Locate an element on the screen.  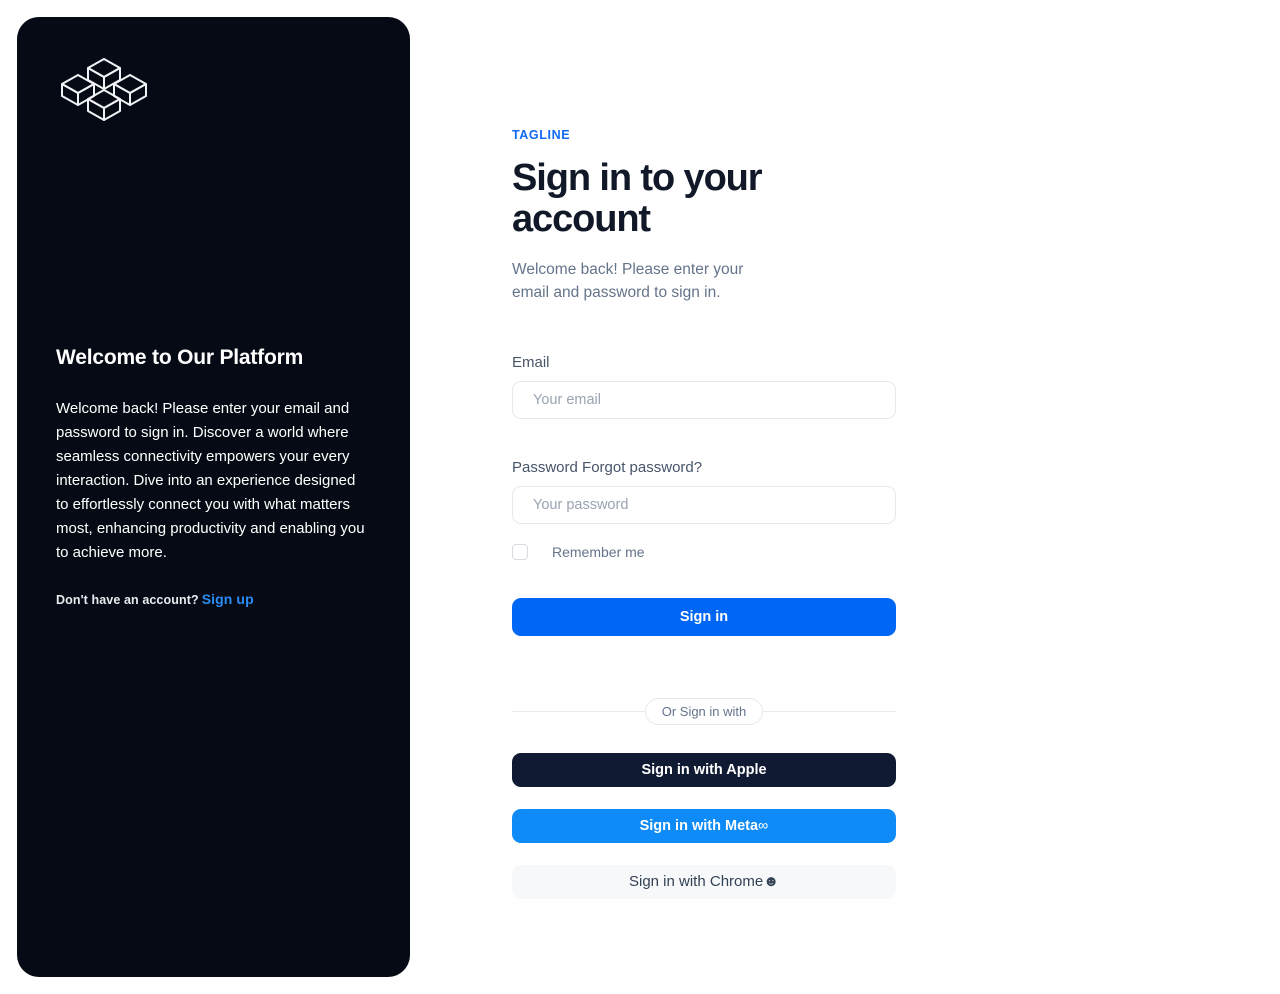
tagline-label: TAGLINE is located at coordinates (541, 135).